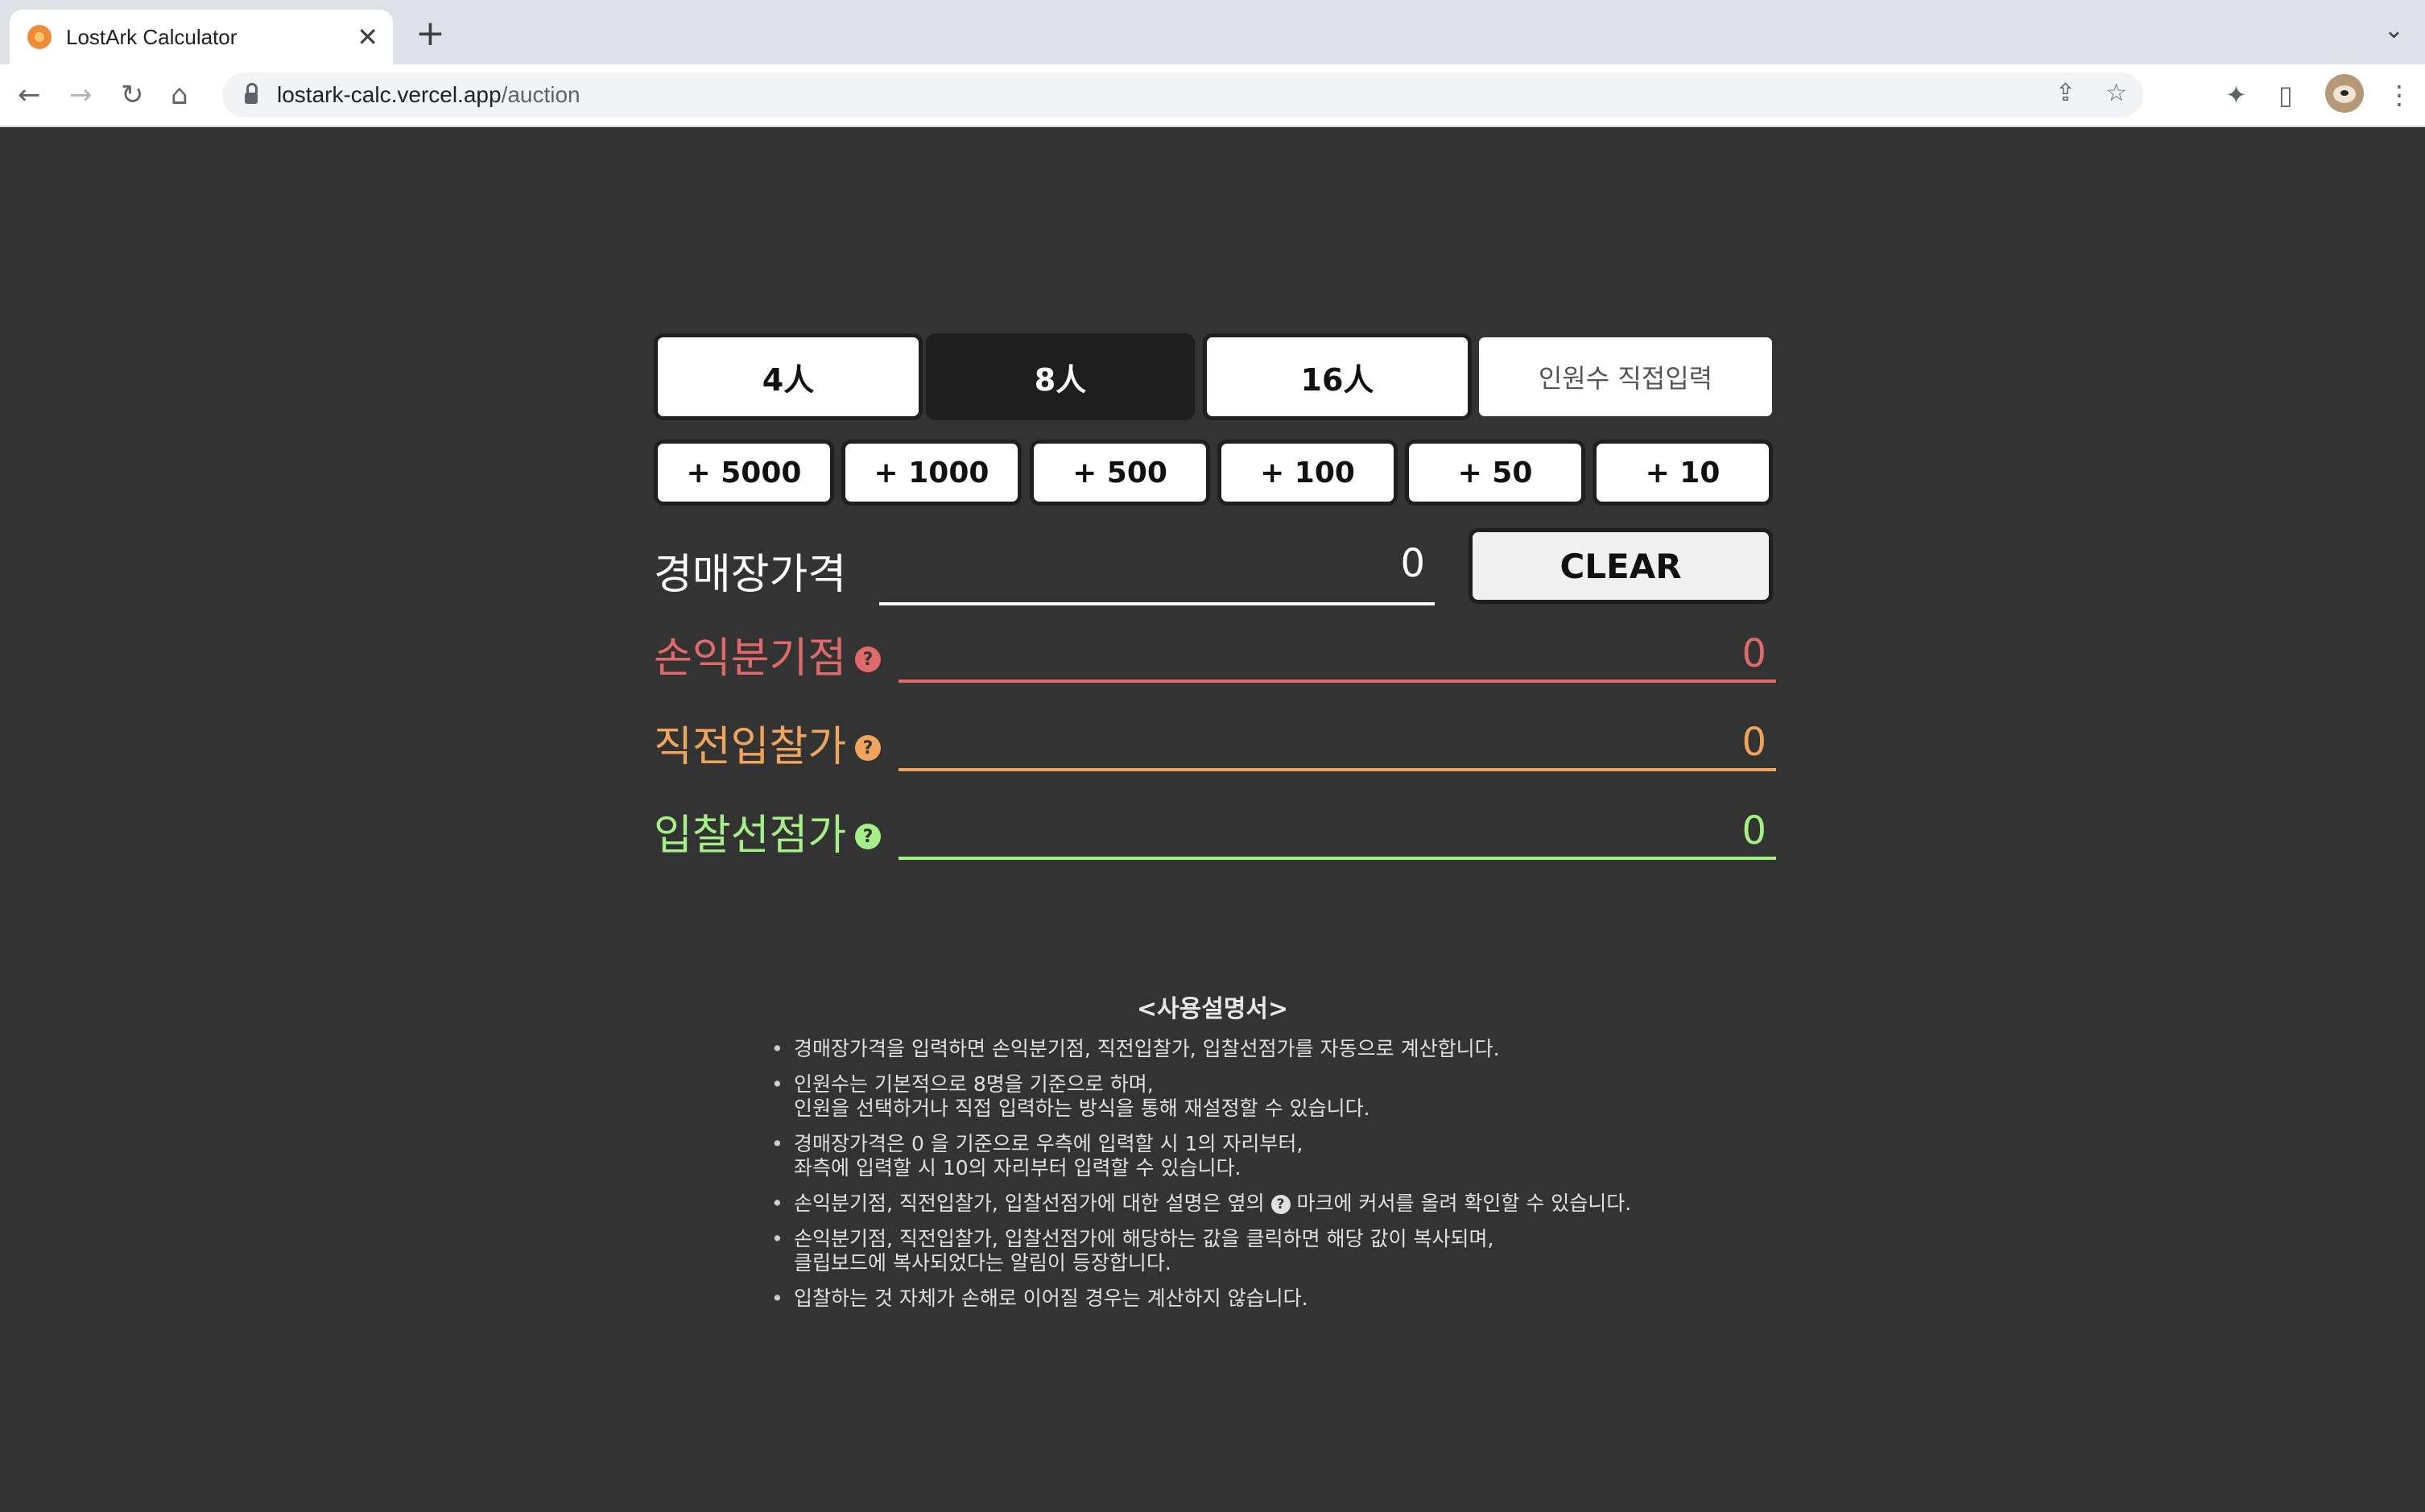 The height and width of the screenshot is (1512, 2425). What do you see at coordinates (1182, 95) in the screenshot?
I see `address-bar: lostark-calc.vercel.app/auction ⇪ ☆` at bounding box center [1182, 95].